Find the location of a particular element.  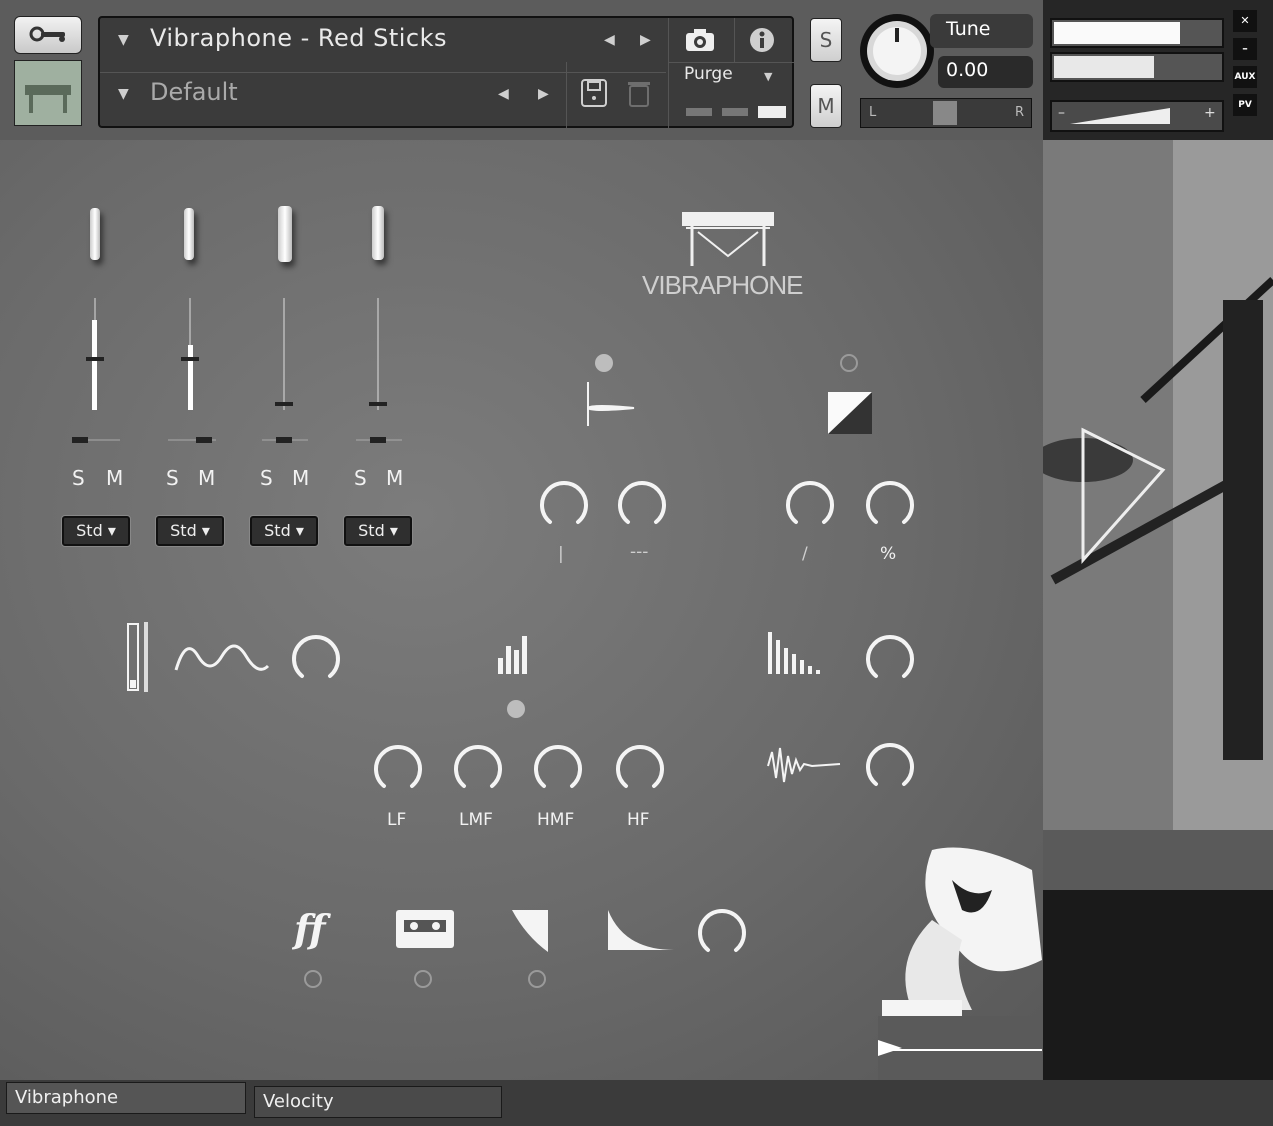

tab-velocity: Velocity is located at coordinates (378, 1102).